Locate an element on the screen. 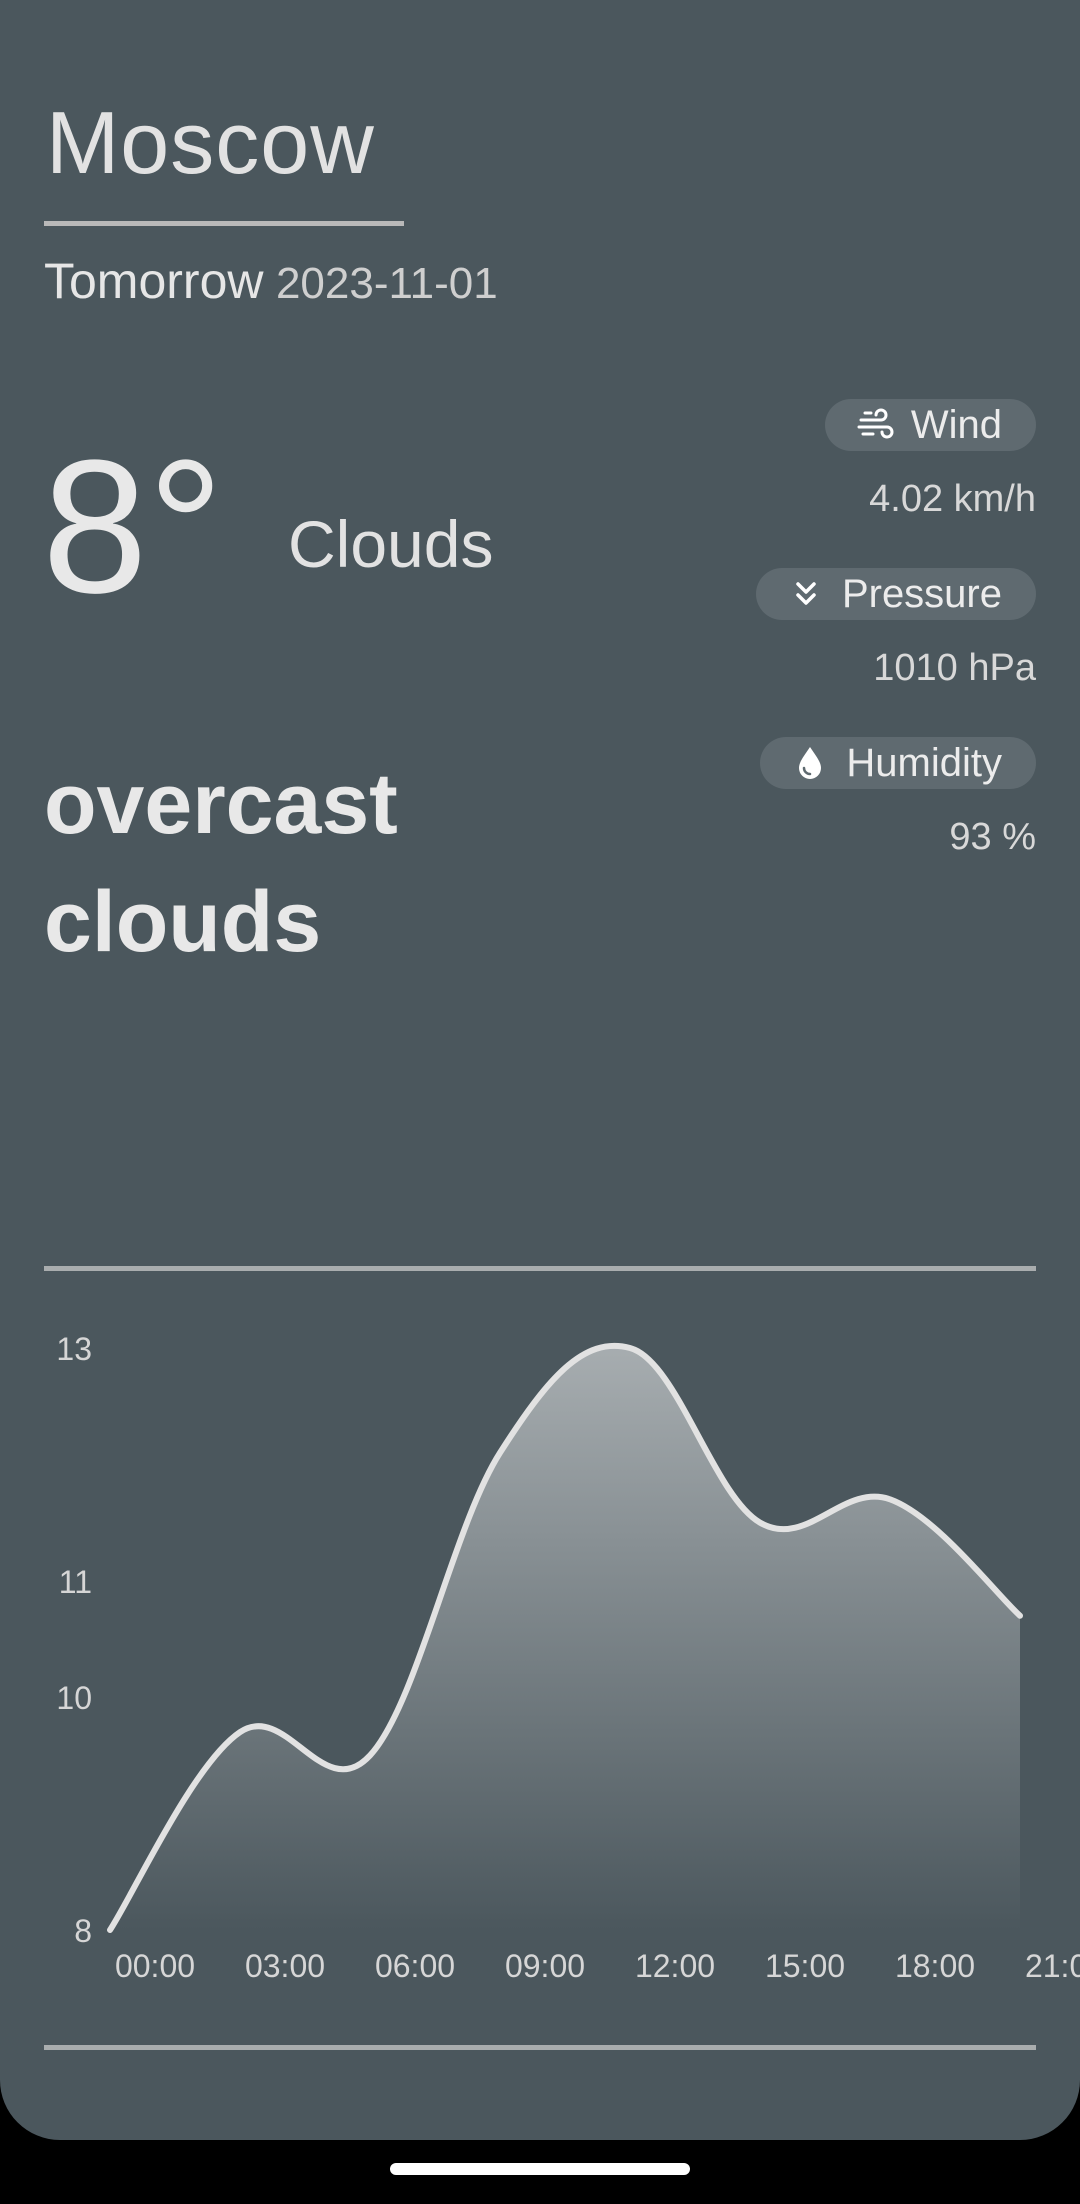 The height and width of the screenshot is (2204, 1080). wind-label: Wind is located at coordinates (956, 424).